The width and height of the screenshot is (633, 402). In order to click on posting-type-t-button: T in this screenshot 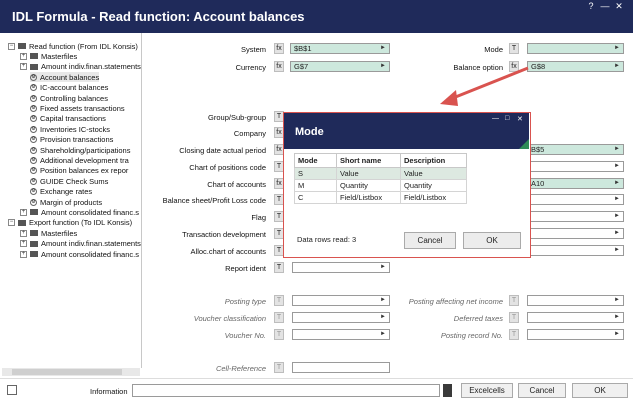, I will do `click(279, 300)`.